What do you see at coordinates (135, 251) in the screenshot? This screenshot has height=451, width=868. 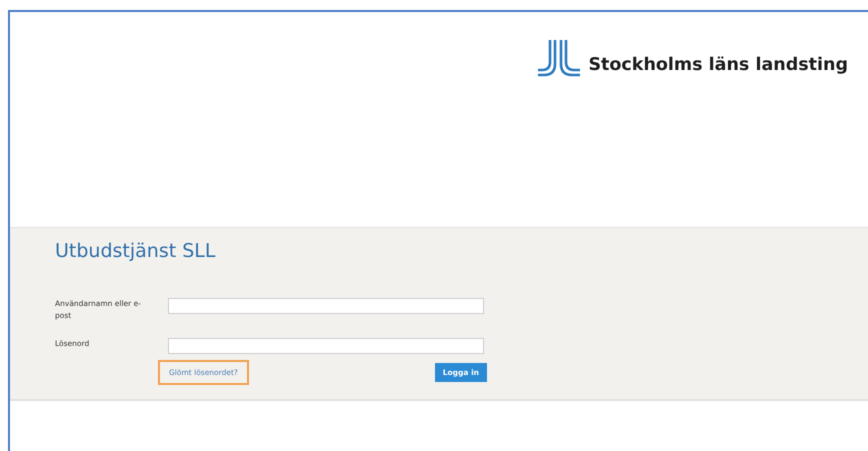 I see `page-title: Utbudstjänst SLL` at bounding box center [135, 251].